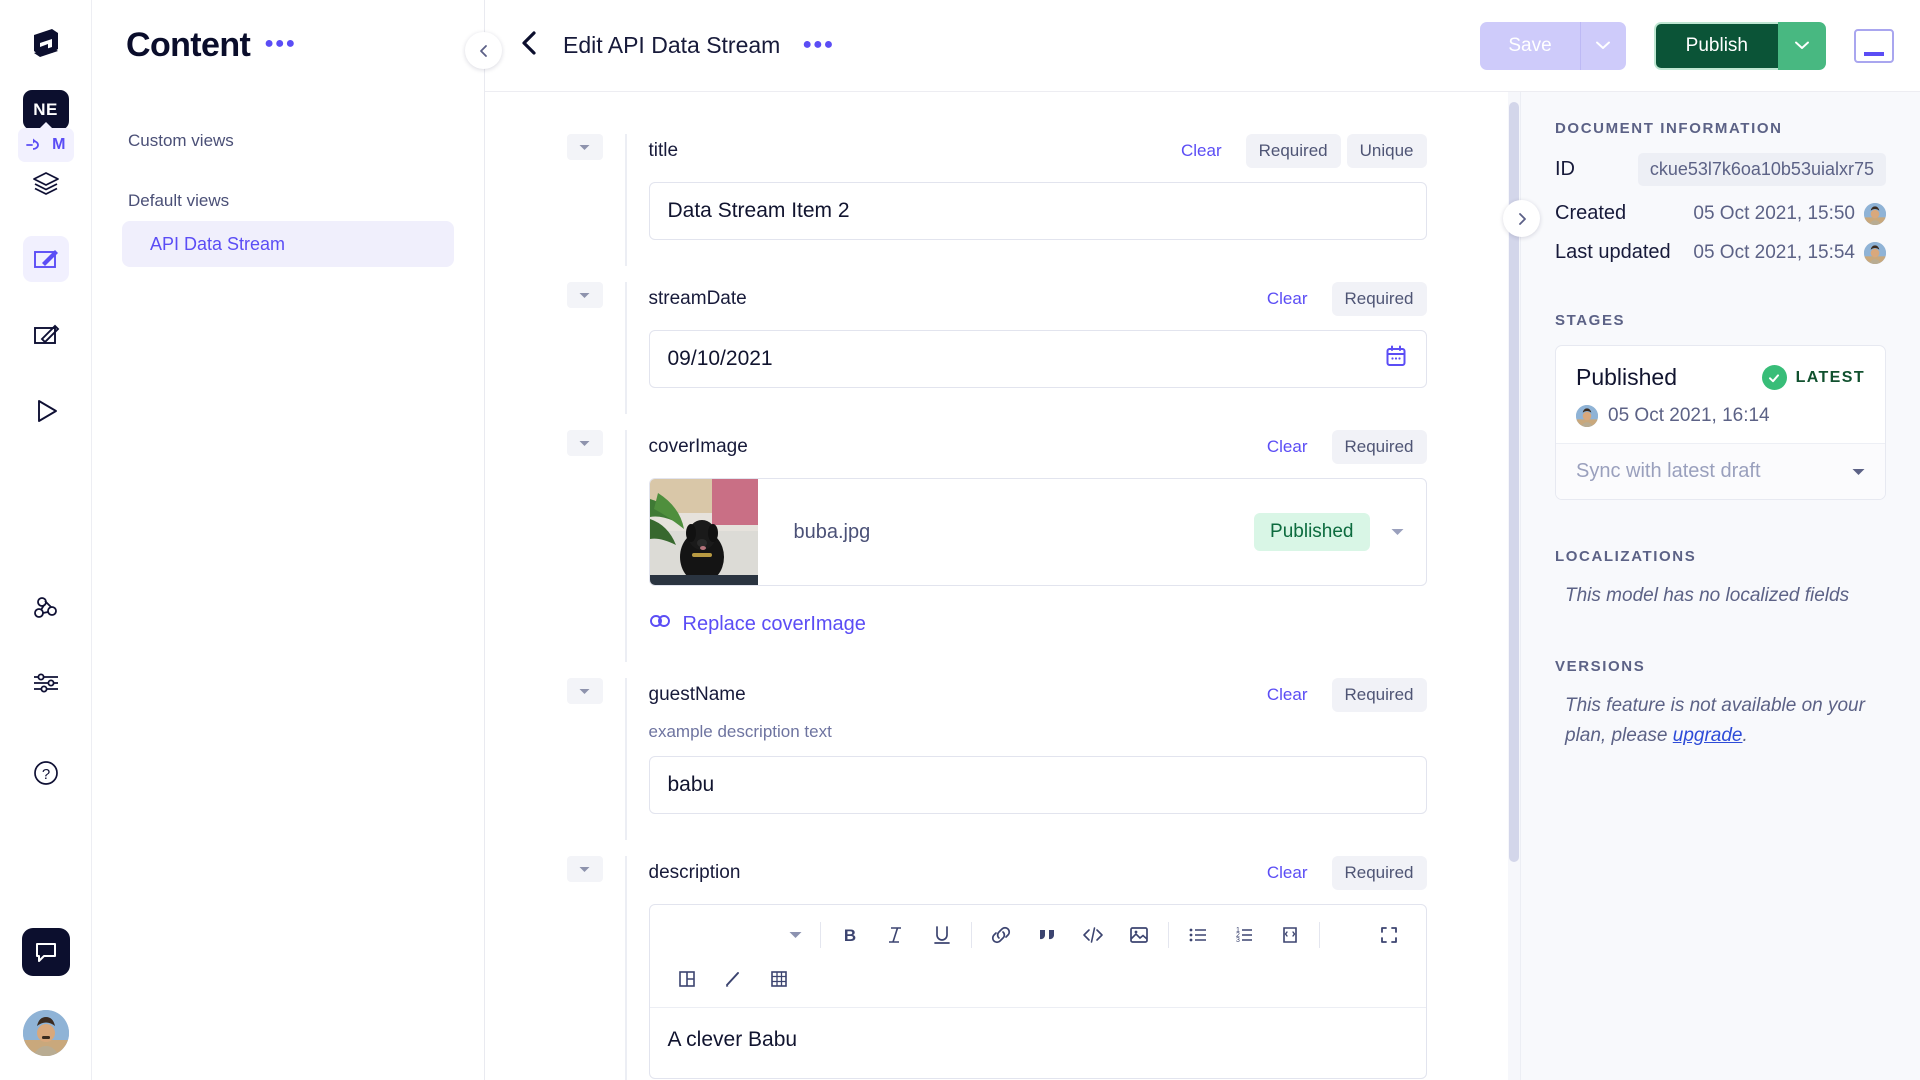 This screenshot has height=1080, width=1920. I want to click on stage-name: Published, so click(1627, 377).